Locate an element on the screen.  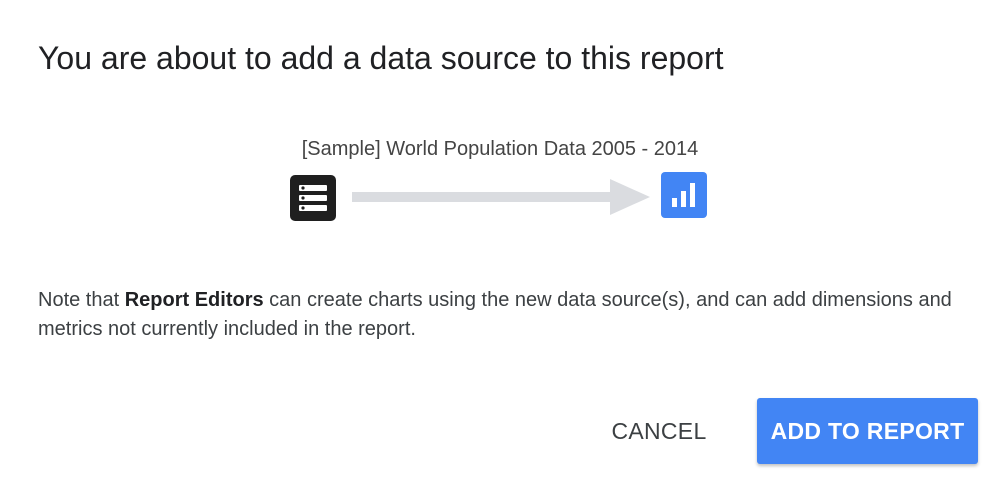
add-to-report-button: ADD TO REPORT is located at coordinates (867, 431).